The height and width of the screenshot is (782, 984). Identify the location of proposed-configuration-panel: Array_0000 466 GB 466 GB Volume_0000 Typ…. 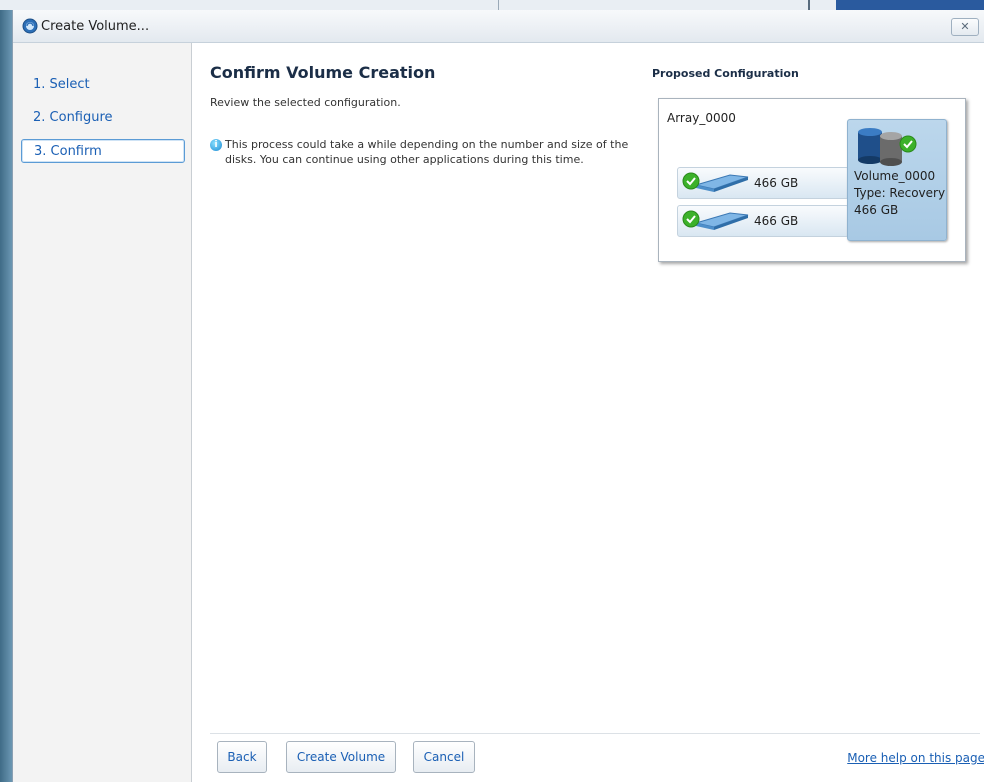
(812, 180).